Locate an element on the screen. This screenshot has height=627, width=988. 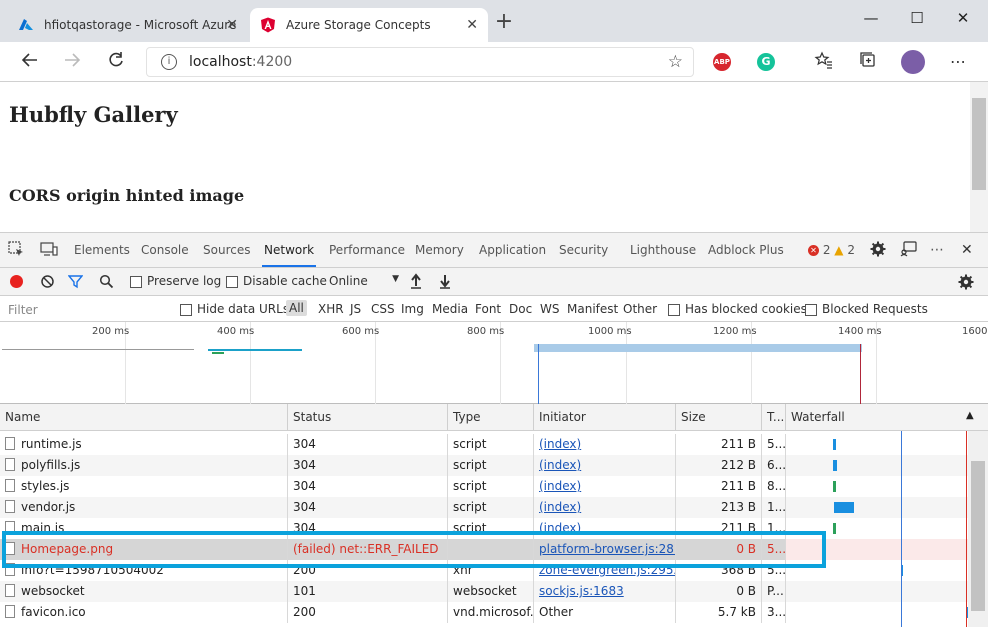
tab-application: Application is located at coordinates (512, 250).